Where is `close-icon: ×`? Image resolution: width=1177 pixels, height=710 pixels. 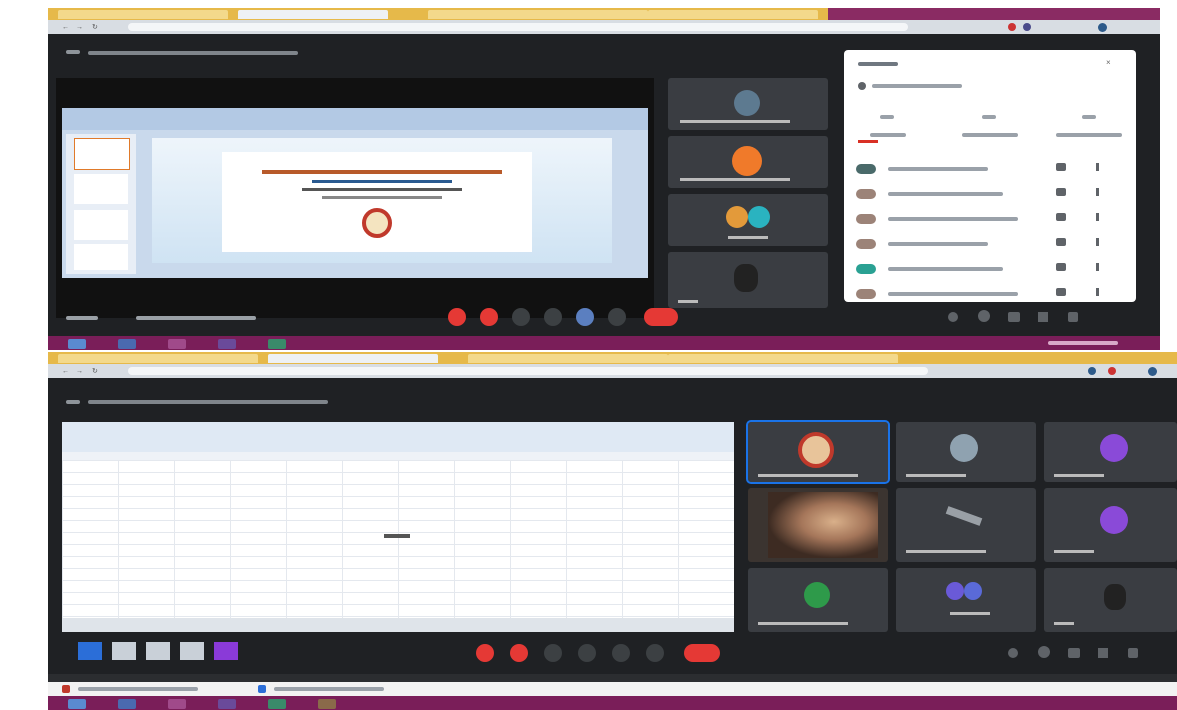
close-icon: × is located at coordinates (1108, 62).